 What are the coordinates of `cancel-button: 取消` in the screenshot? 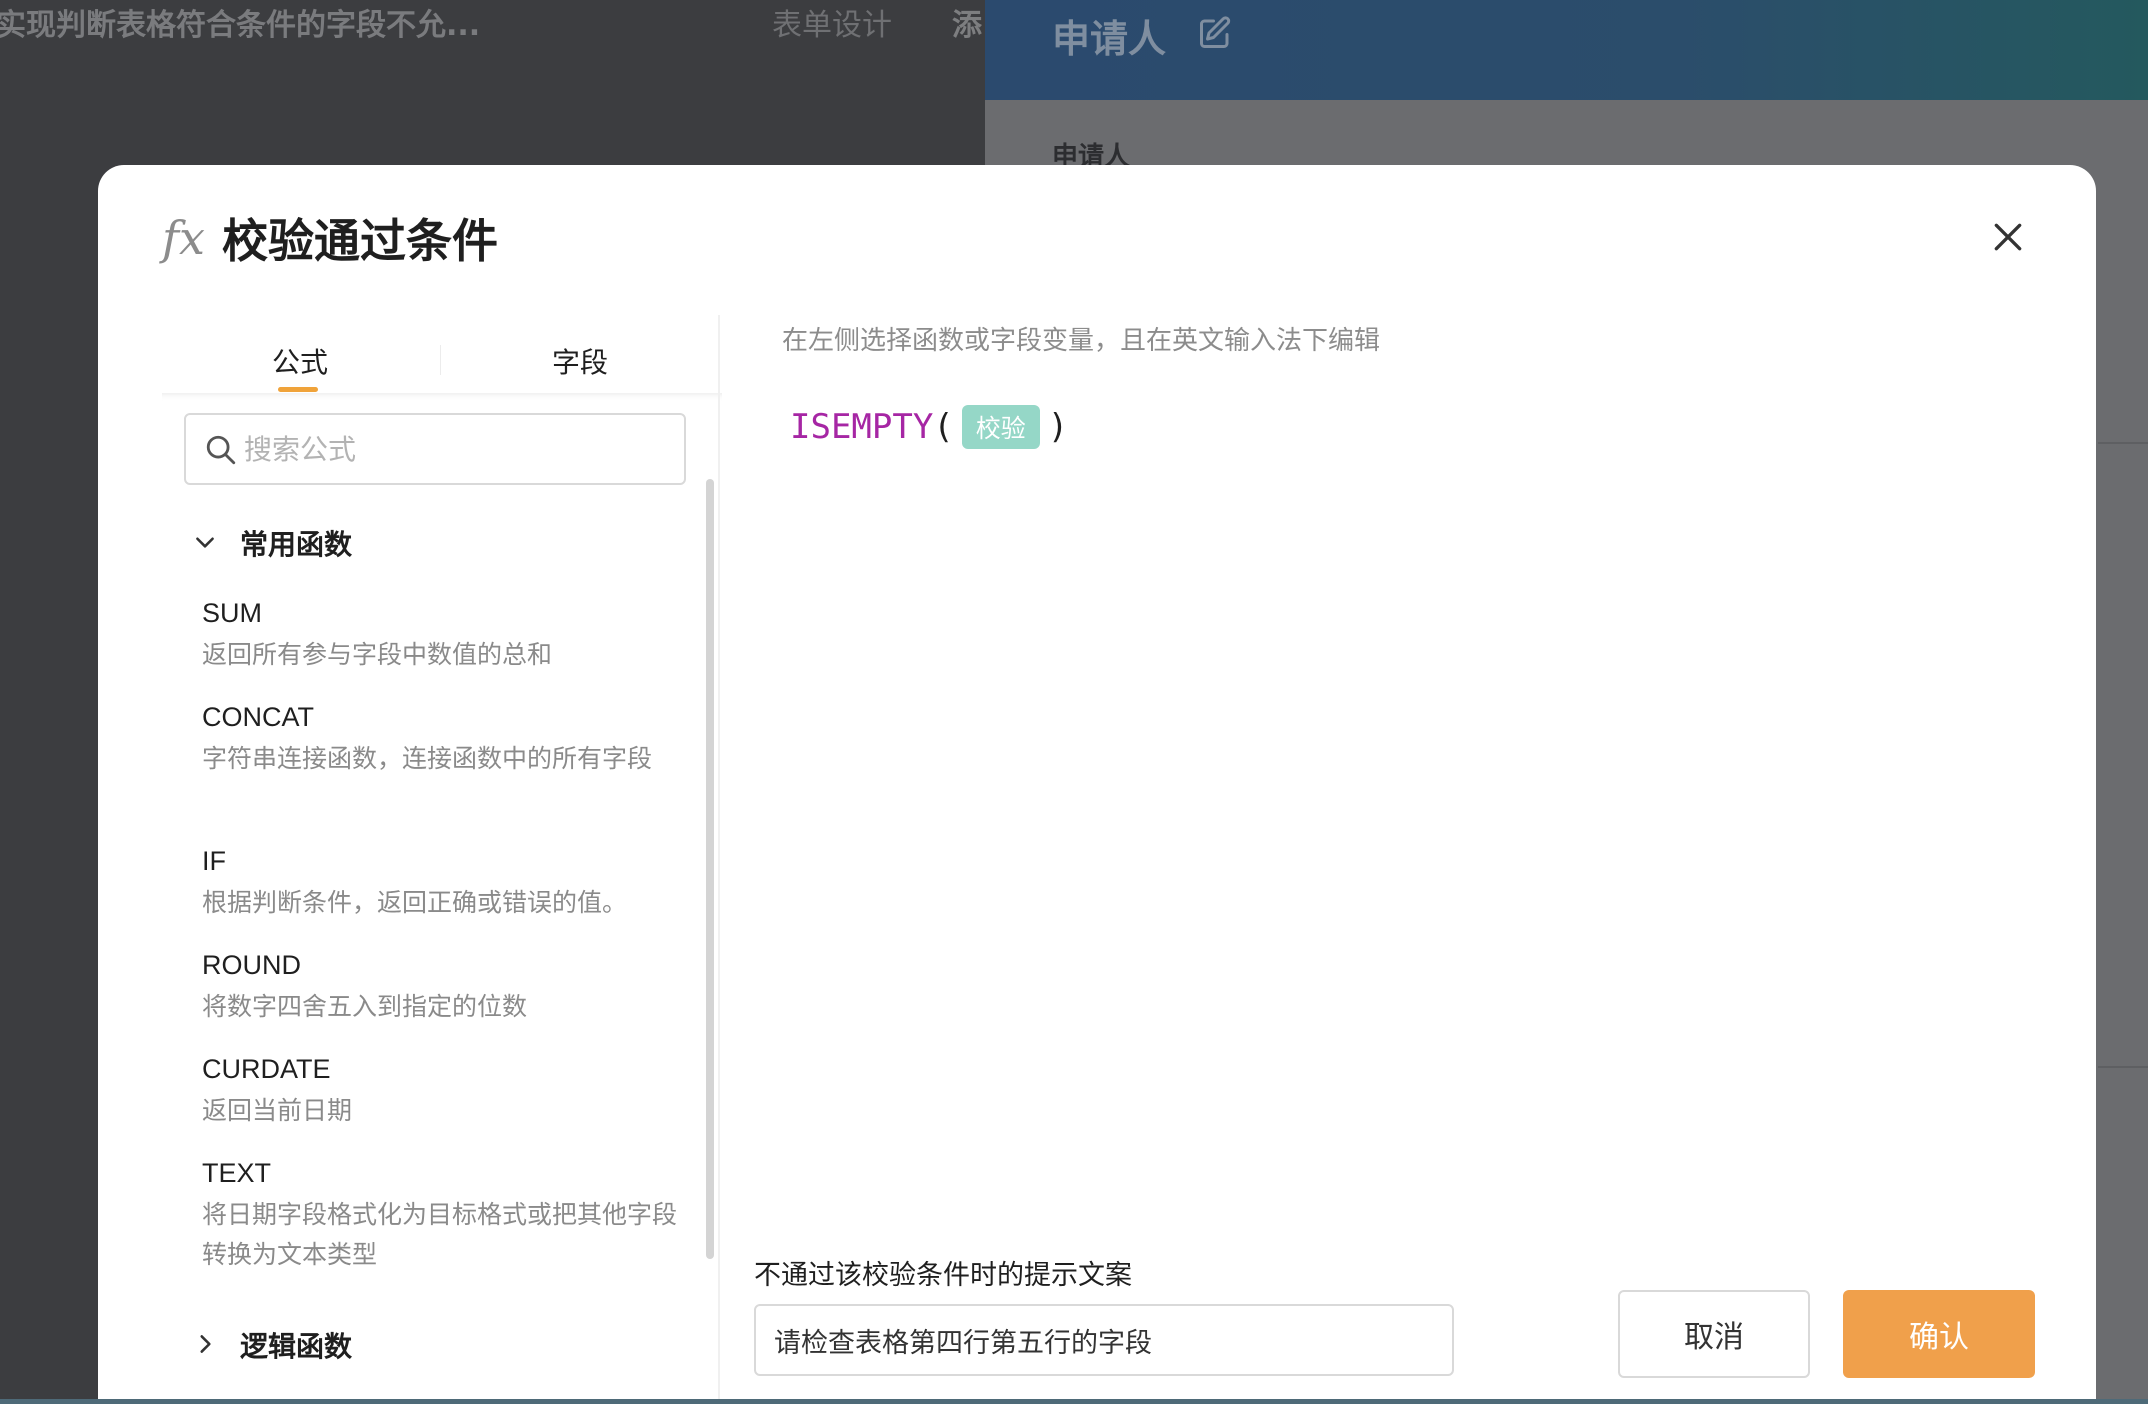 It's located at (1714, 1334).